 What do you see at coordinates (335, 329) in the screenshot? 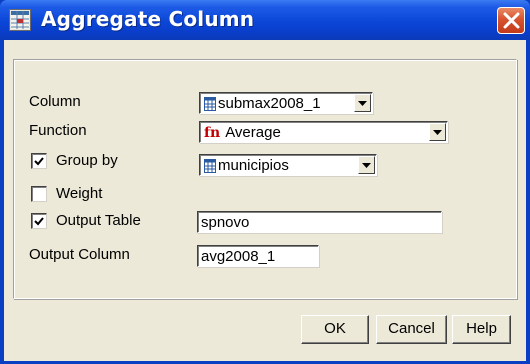
I see `ok-button: OK` at bounding box center [335, 329].